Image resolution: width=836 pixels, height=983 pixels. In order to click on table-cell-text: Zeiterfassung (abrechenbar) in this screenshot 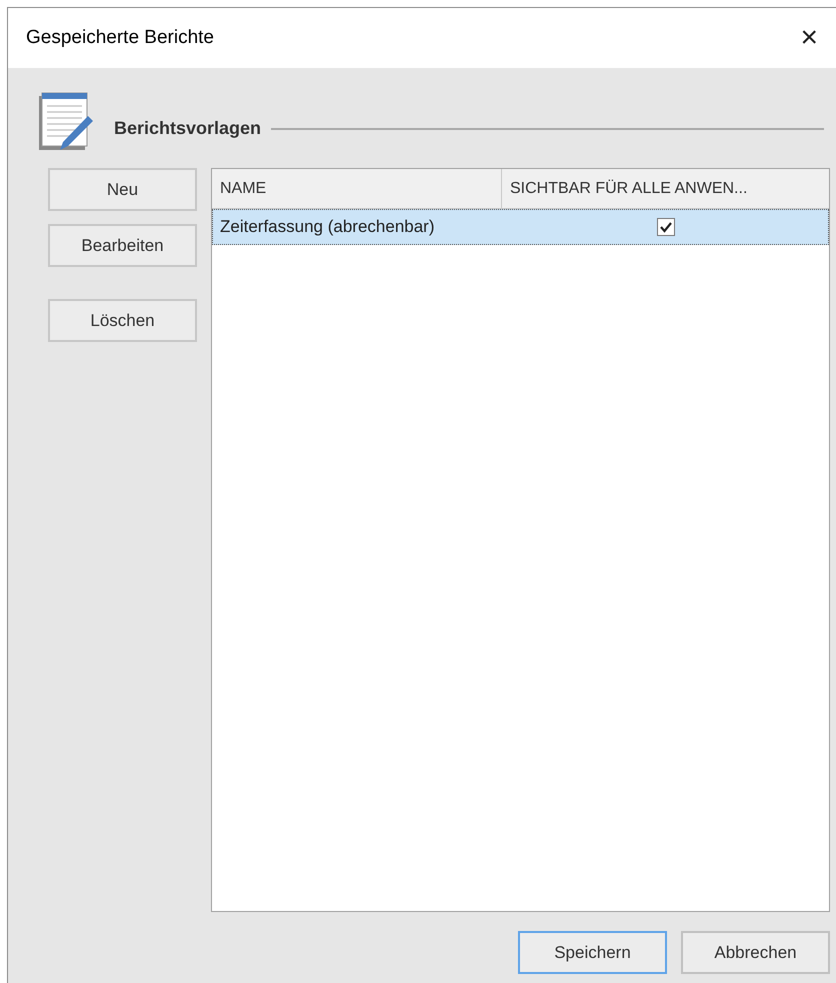, I will do `click(327, 227)`.